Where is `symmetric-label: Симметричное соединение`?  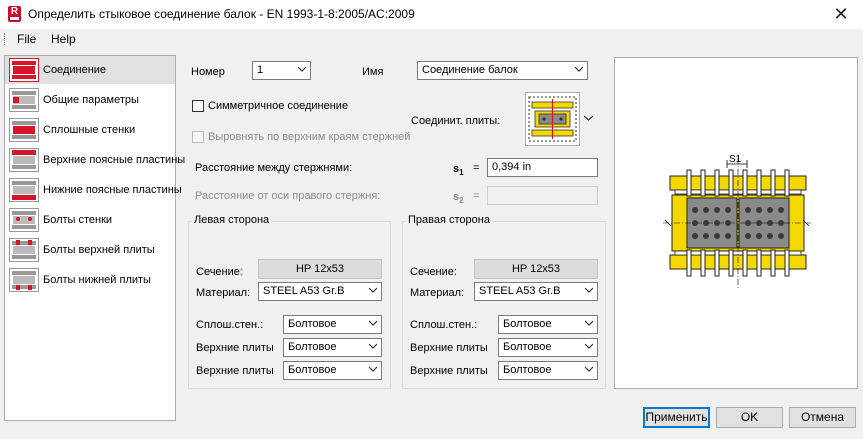 symmetric-label: Симметричное соединение is located at coordinates (278, 106).